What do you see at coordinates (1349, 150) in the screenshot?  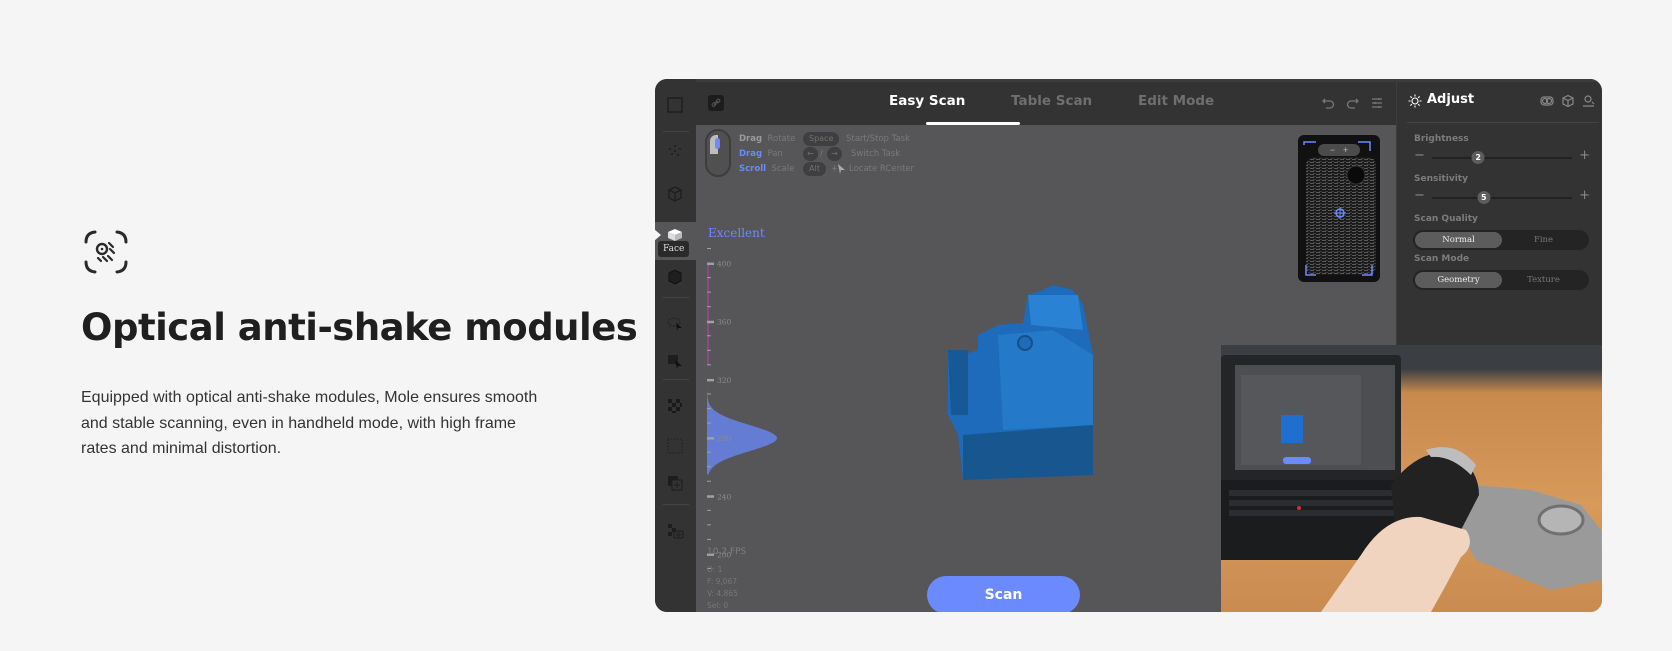 I see `zoom-in-button: +` at bounding box center [1349, 150].